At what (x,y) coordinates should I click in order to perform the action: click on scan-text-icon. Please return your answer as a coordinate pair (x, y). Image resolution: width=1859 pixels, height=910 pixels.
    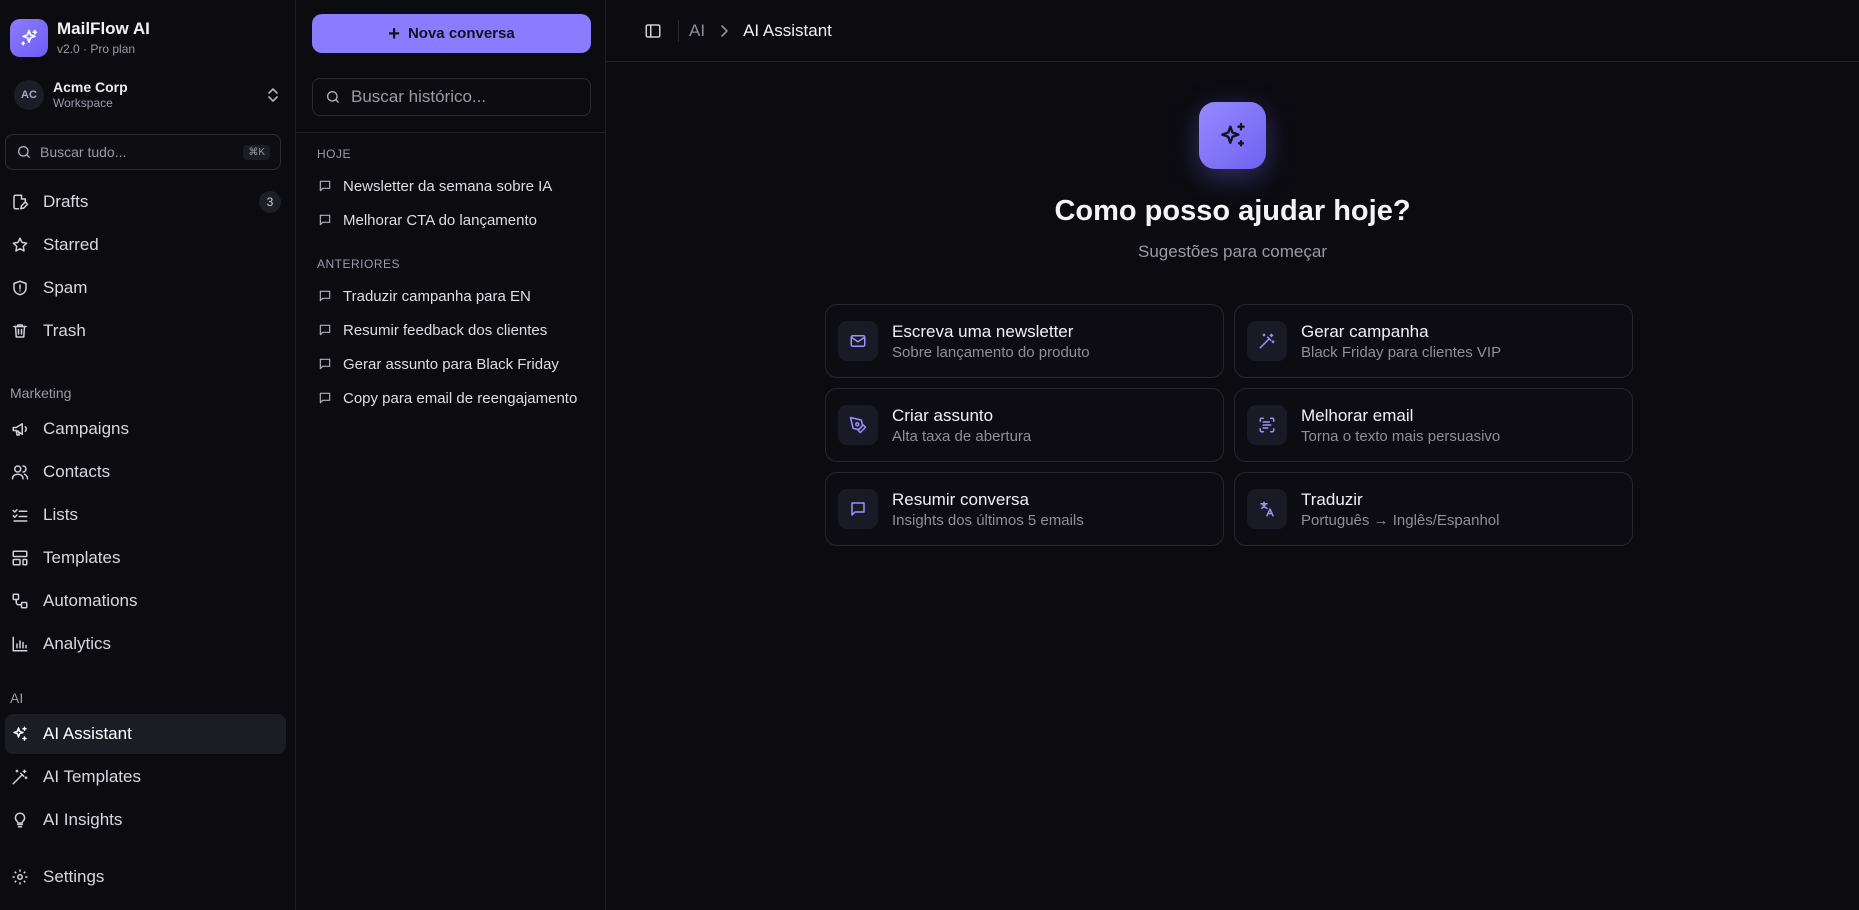
    Looking at the image, I should click on (1267, 425).